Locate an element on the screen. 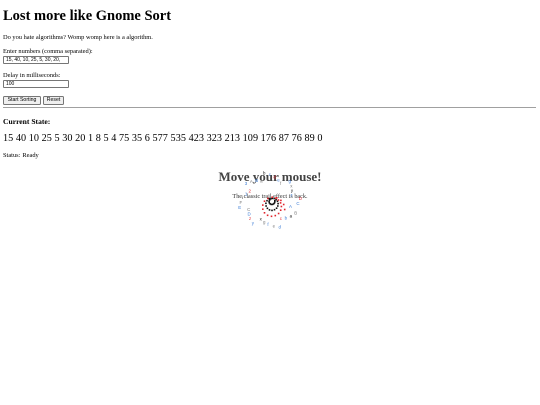 This screenshot has height=405, width=540. status-value: Ready is located at coordinates (30, 155).